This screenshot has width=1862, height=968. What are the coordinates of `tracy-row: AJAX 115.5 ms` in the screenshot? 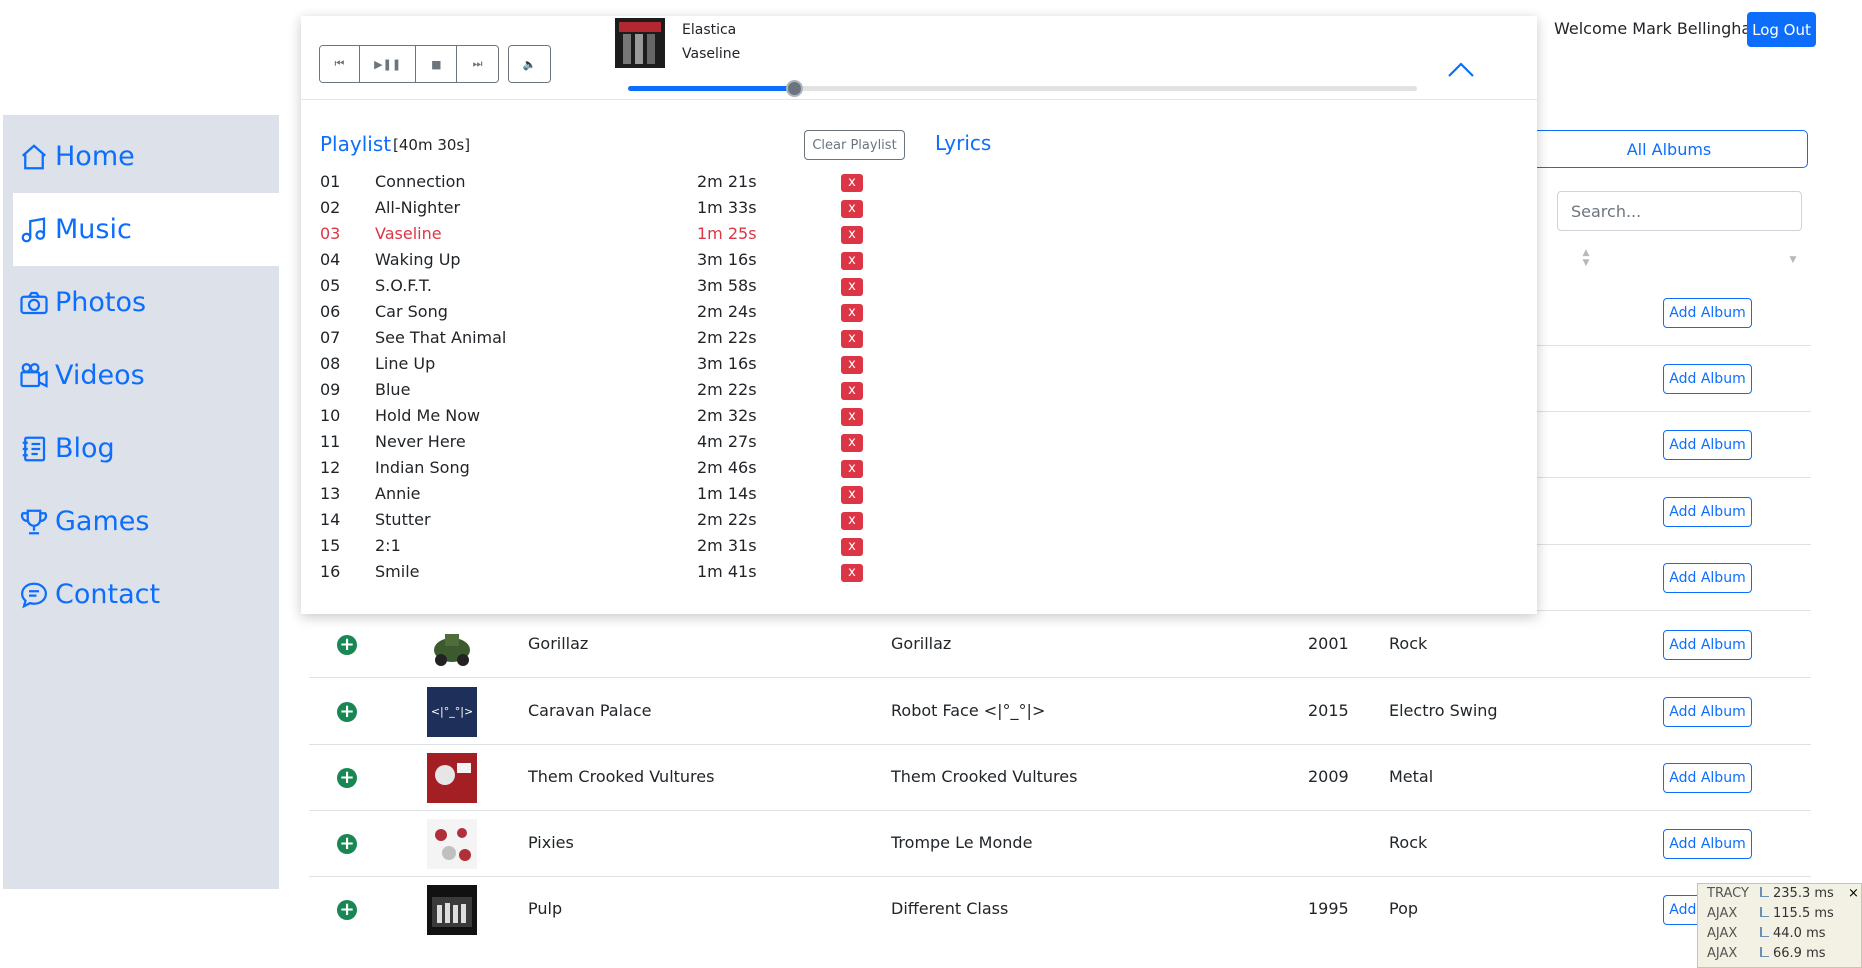 It's located at (1780, 914).